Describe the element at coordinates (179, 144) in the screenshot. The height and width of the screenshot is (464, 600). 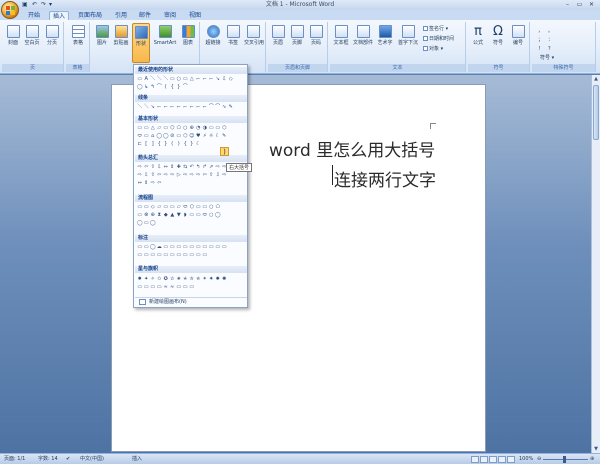
I see `shape-item: )` at that location.